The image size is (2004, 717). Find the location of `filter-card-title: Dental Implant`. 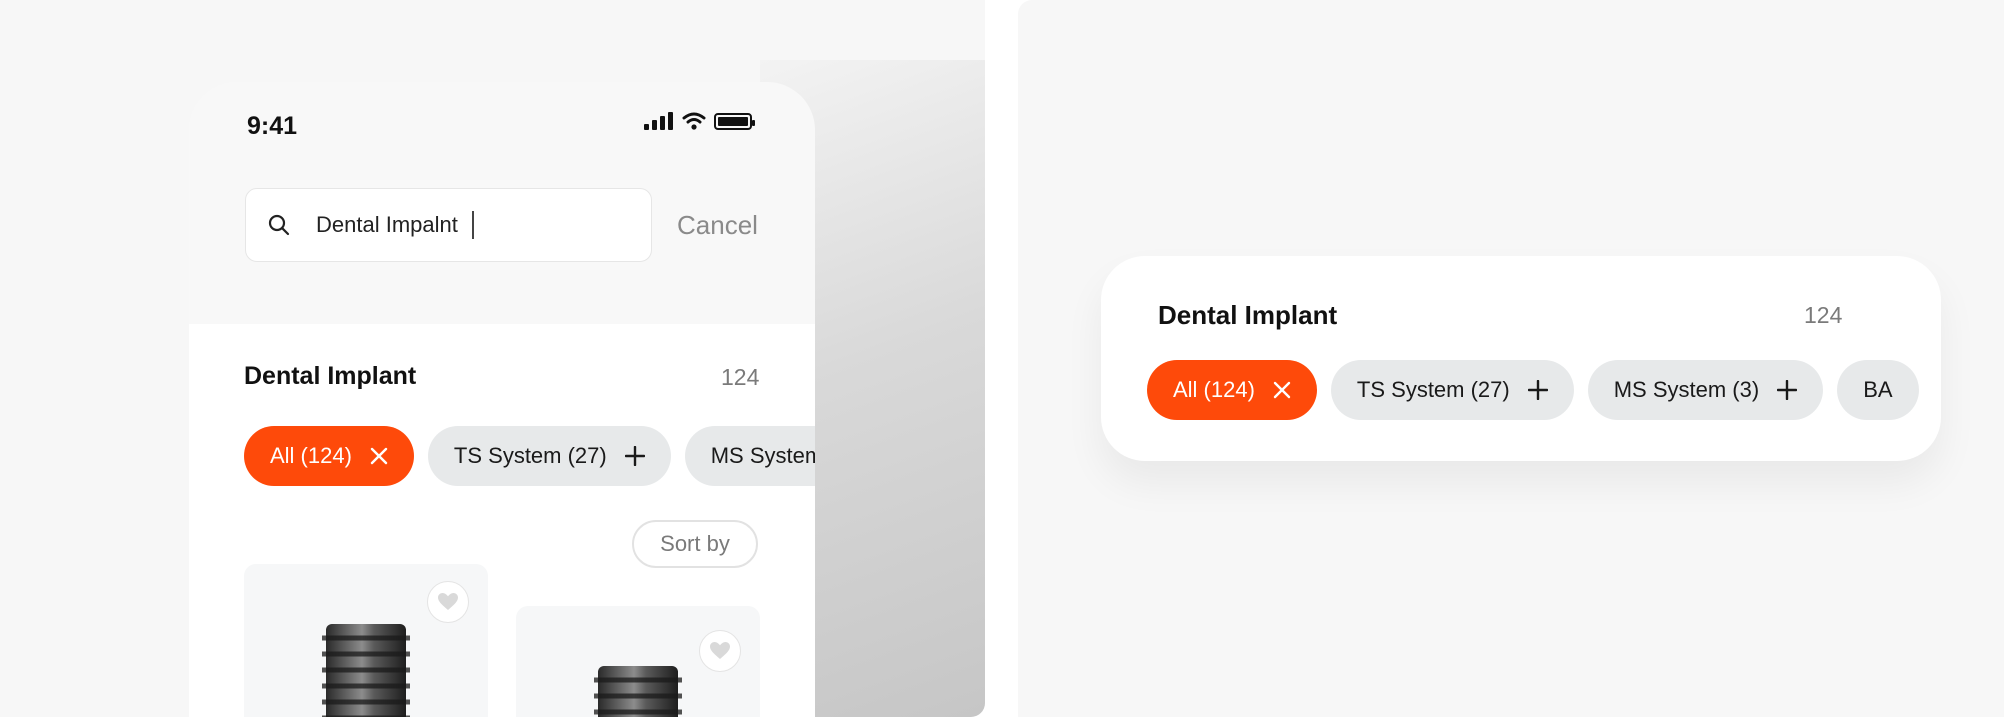

filter-card-title: Dental Implant is located at coordinates (1248, 315).